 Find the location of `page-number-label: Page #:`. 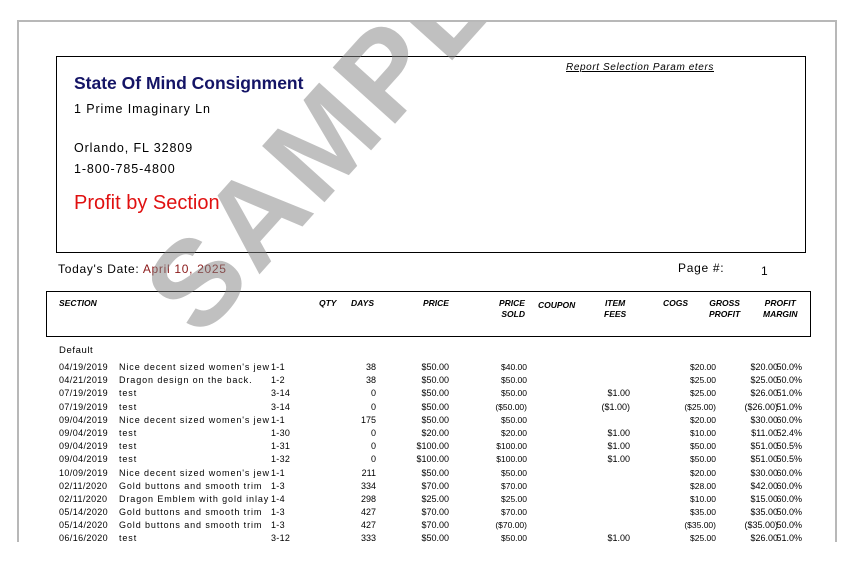

page-number-label: Page #: is located at coordinates (701, 268).